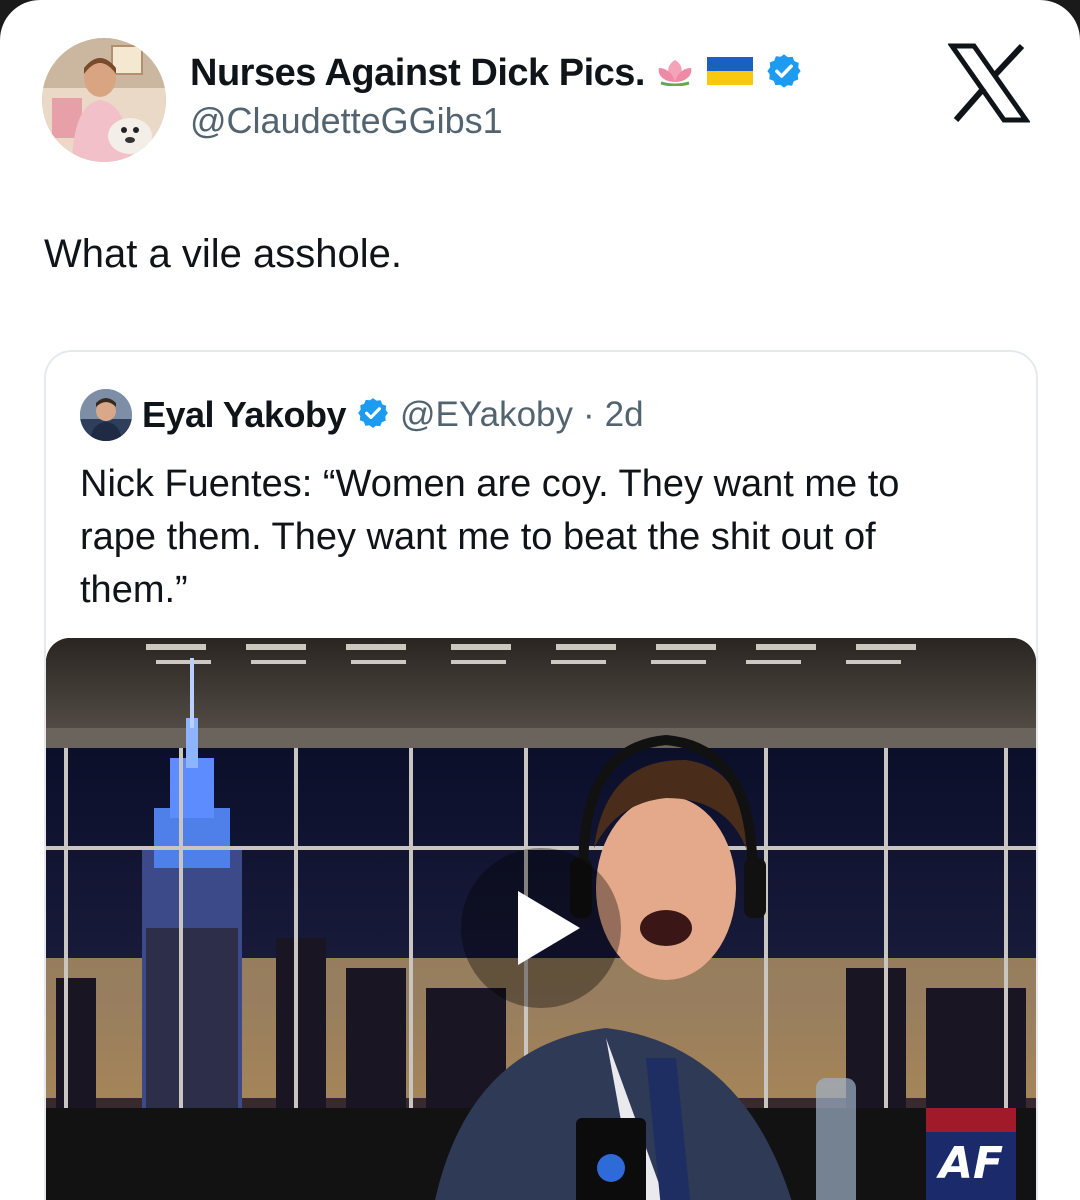 The image size is (1080, 1200). What do you see at coordinates (971, 1163) in the screenshot?
I see `channel-logo: AF` at bounding box center [971, 1163].